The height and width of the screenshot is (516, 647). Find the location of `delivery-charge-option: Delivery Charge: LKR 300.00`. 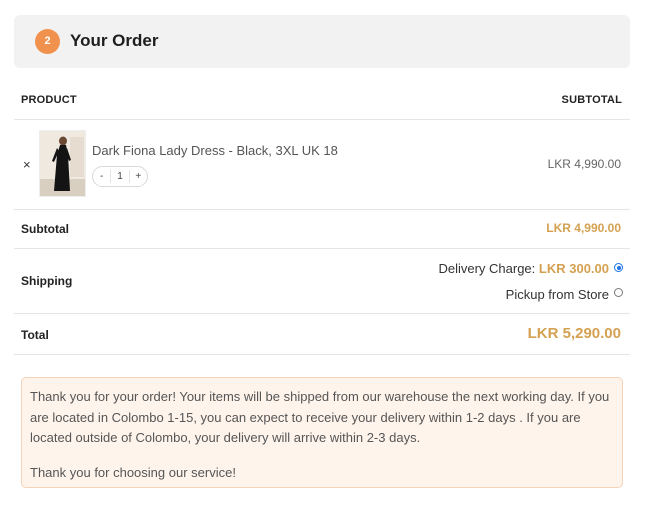

delivery-charge-option: Delivery Charge: LKR 300.00 is located at coordinates (523, 268).